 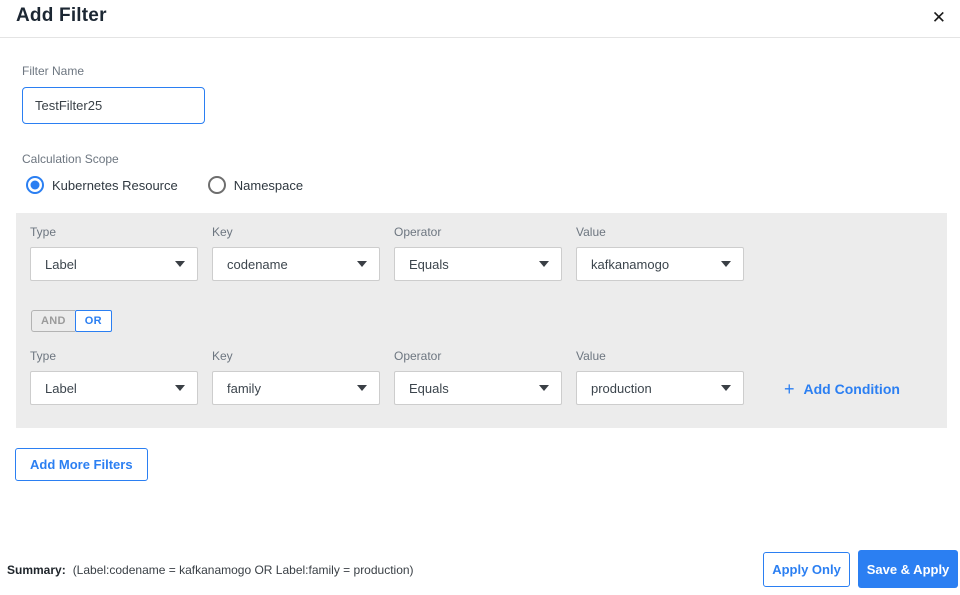 I want to click on filter-name-input, so click(x=113, y=105).